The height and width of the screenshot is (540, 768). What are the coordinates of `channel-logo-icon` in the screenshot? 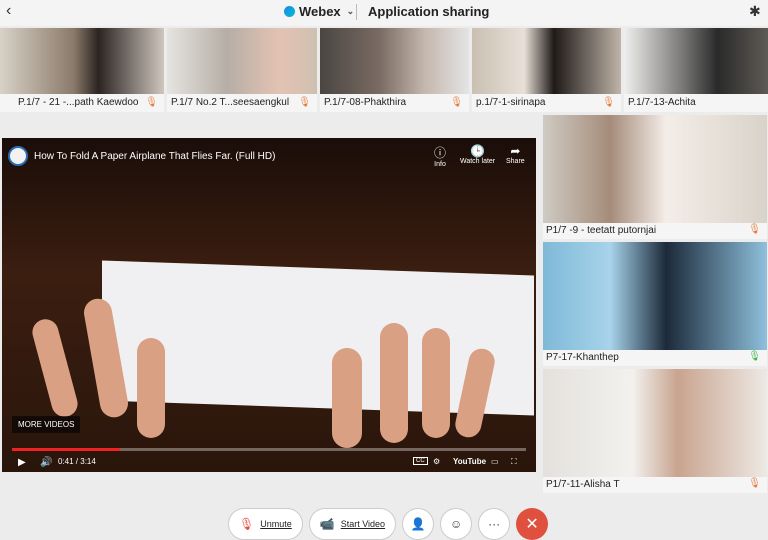 It's located at (18, 156).